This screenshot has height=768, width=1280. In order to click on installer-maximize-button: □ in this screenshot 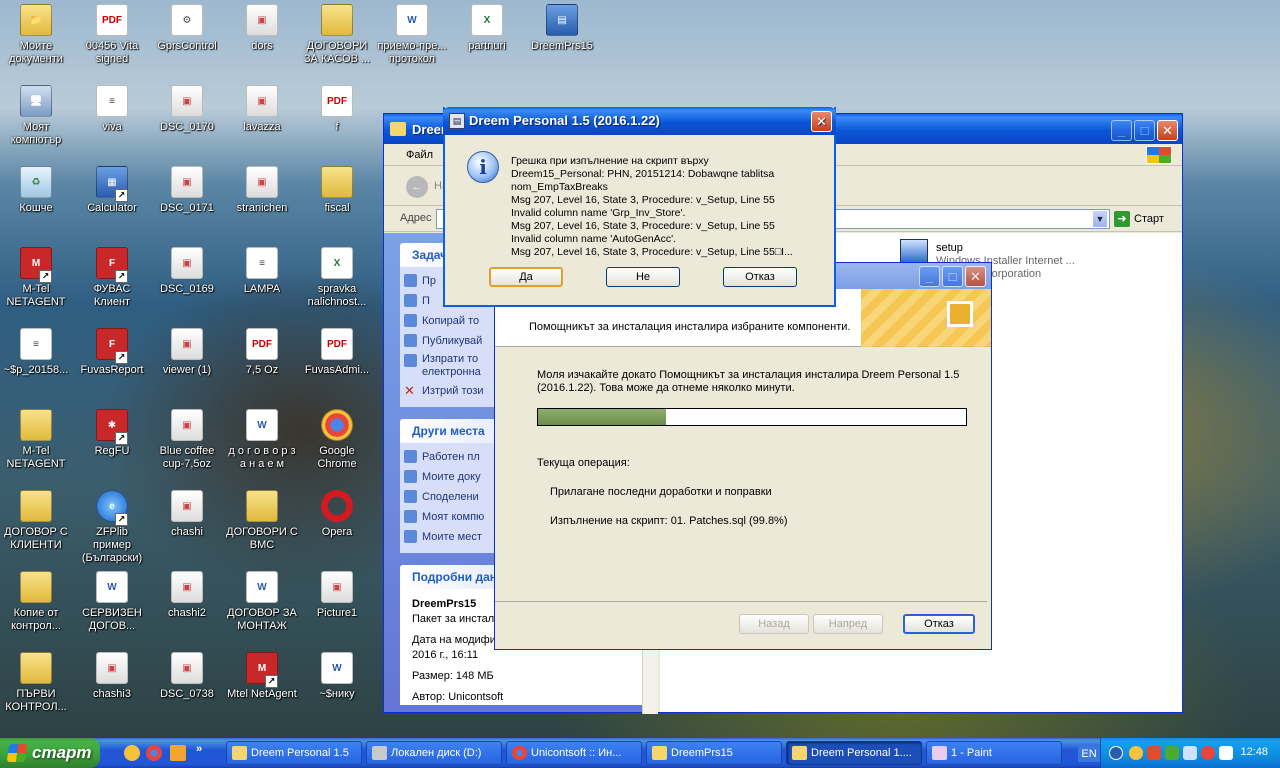, I will do `click(952, 276)`.